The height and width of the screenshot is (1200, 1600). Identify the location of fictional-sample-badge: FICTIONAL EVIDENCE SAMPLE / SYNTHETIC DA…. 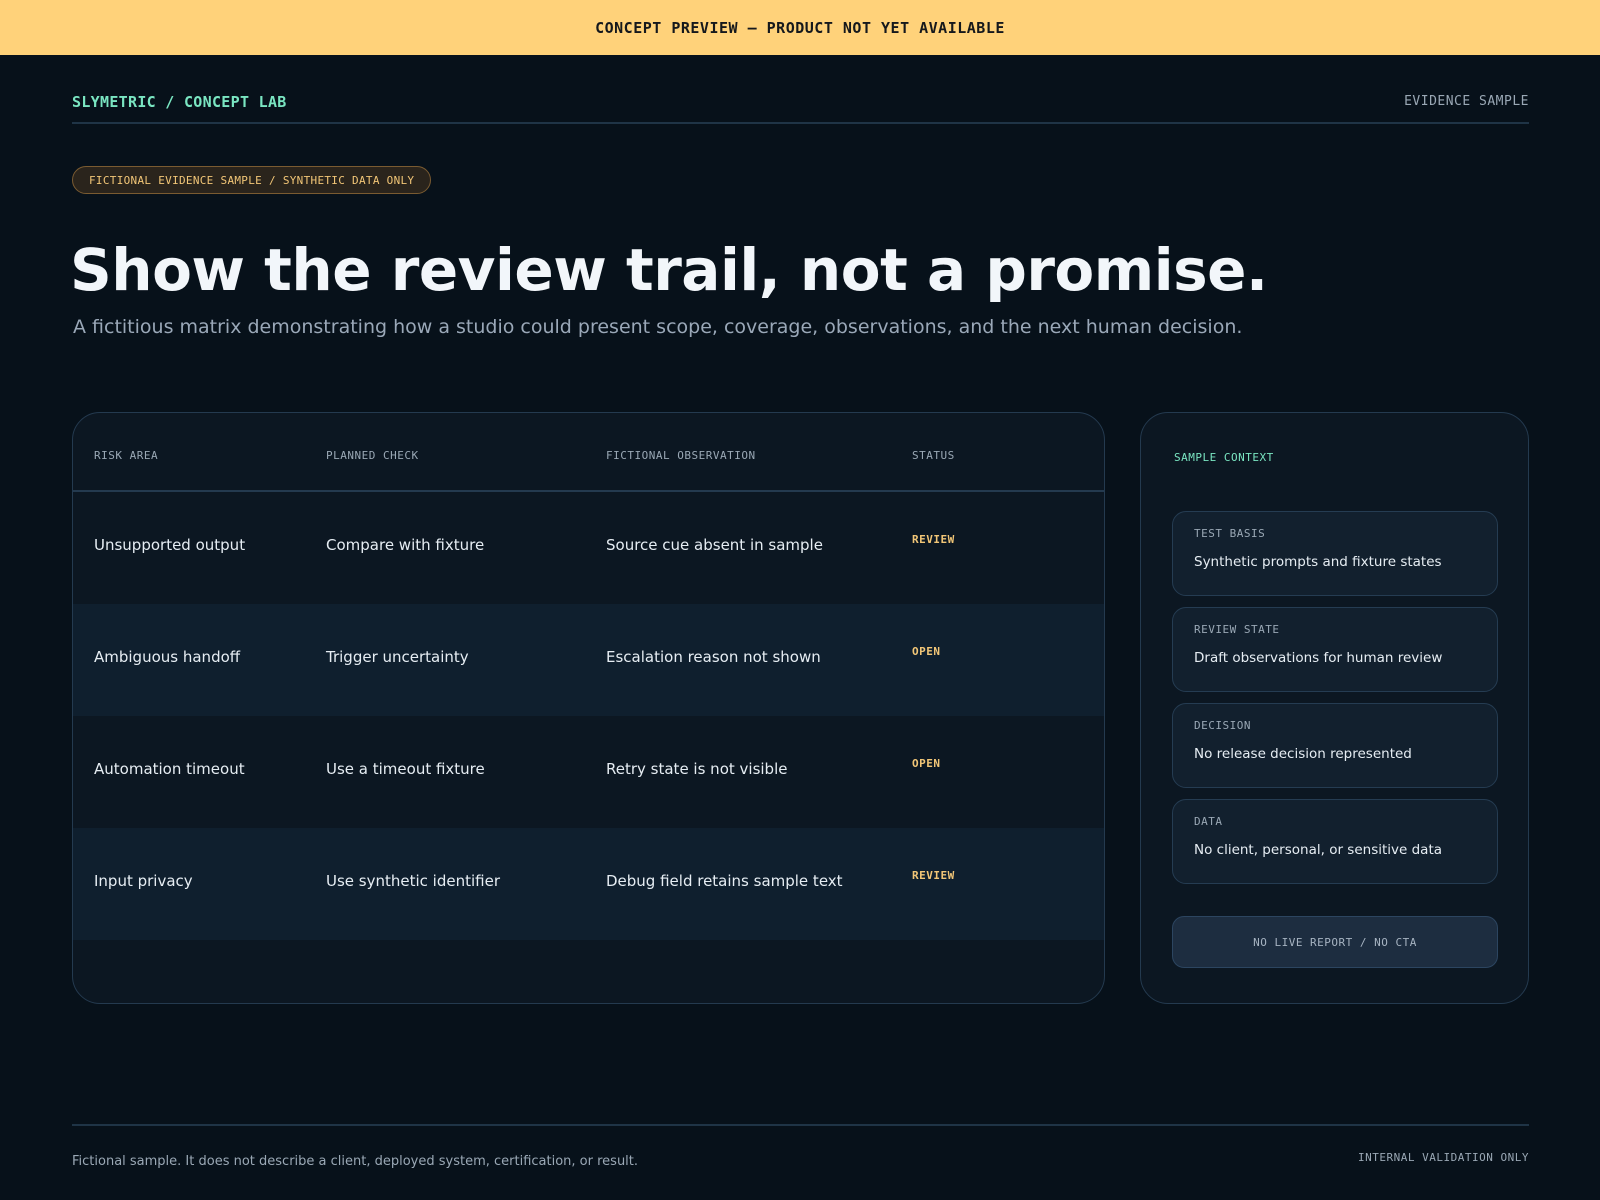
(252, 180).